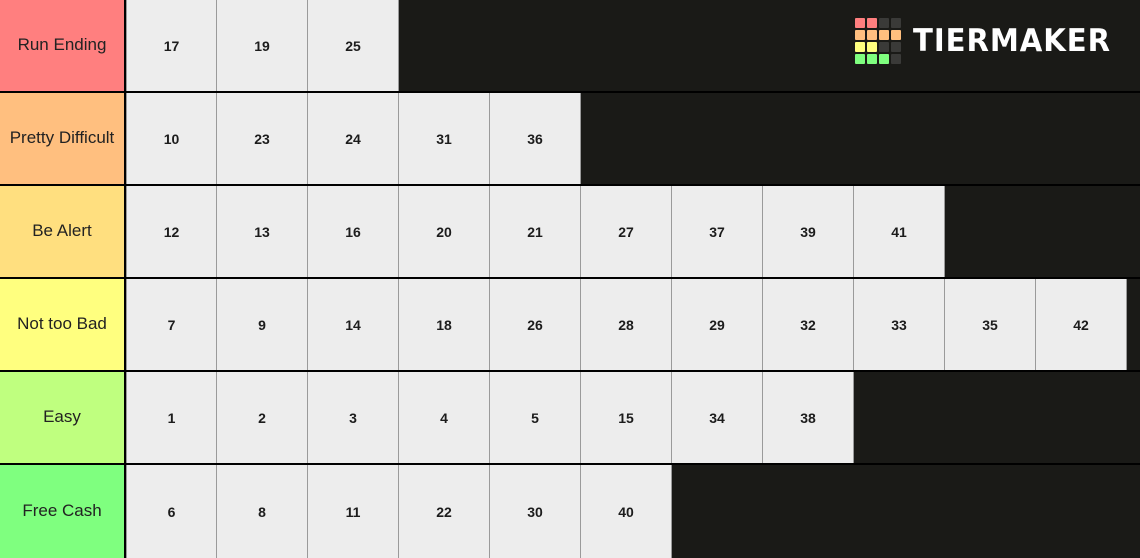 This screenshot has width=1140, height=558. Describe the element at coordinates (717, 417) in the screenshot. I see `tier-tile: 34` at that location.